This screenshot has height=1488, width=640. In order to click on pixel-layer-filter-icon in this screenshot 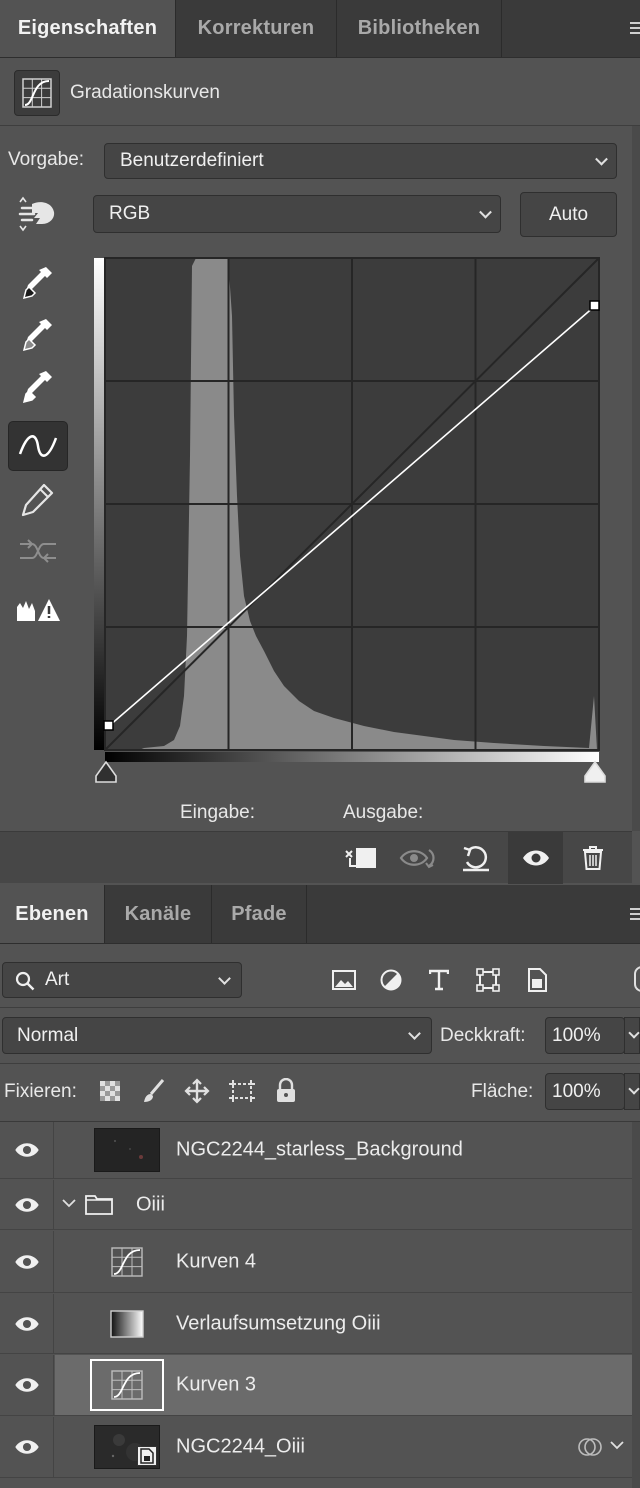, I will do `click(344, 980)`.